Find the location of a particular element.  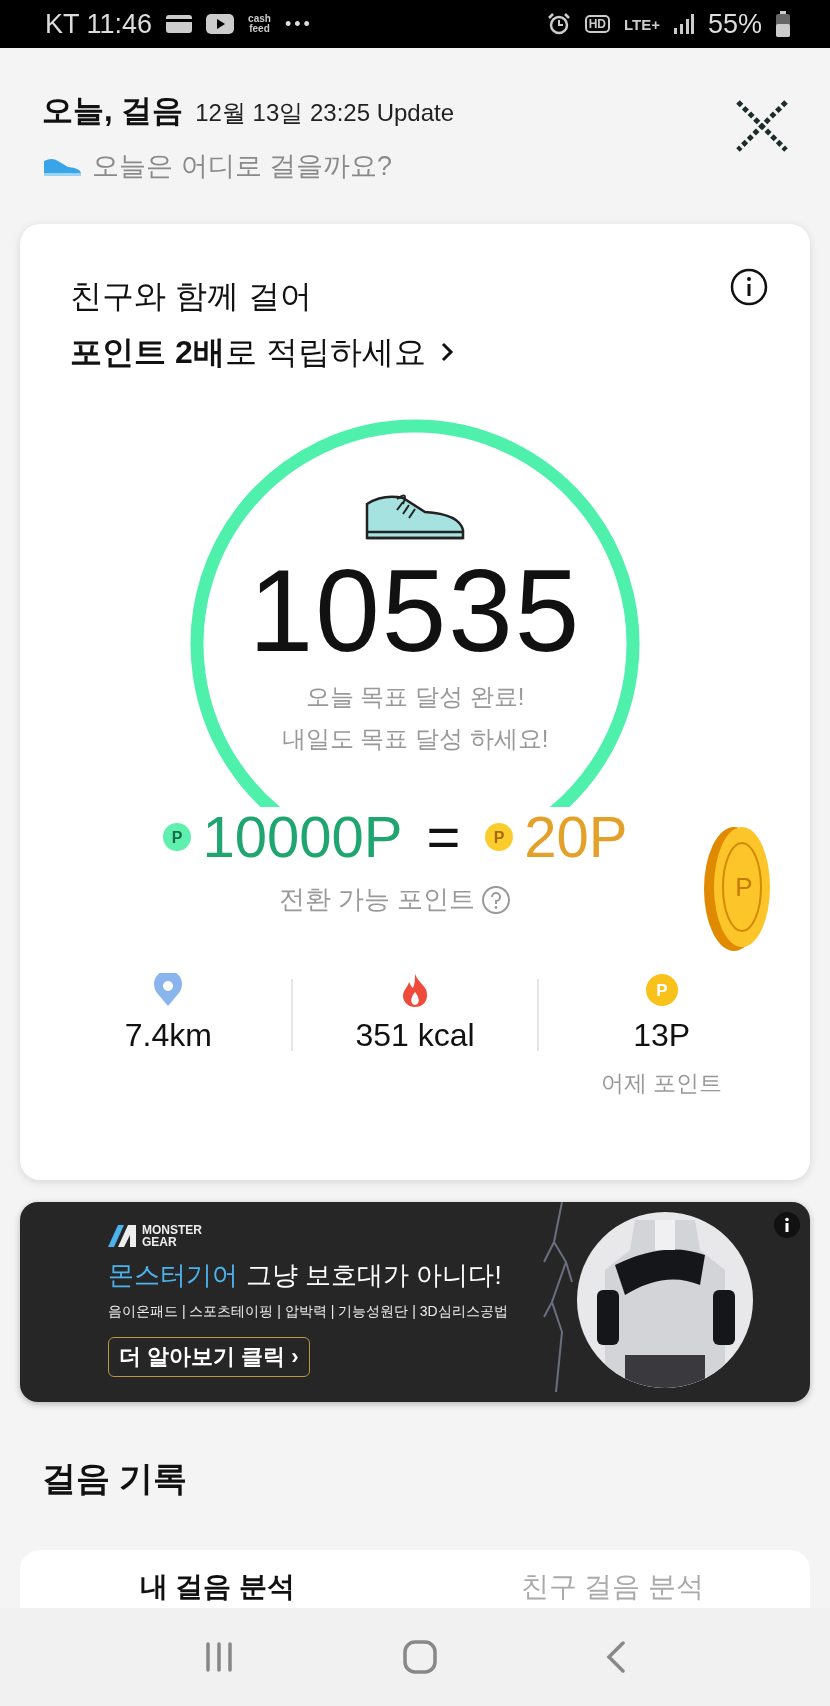

help-icon is located at coordinates (496, 899).